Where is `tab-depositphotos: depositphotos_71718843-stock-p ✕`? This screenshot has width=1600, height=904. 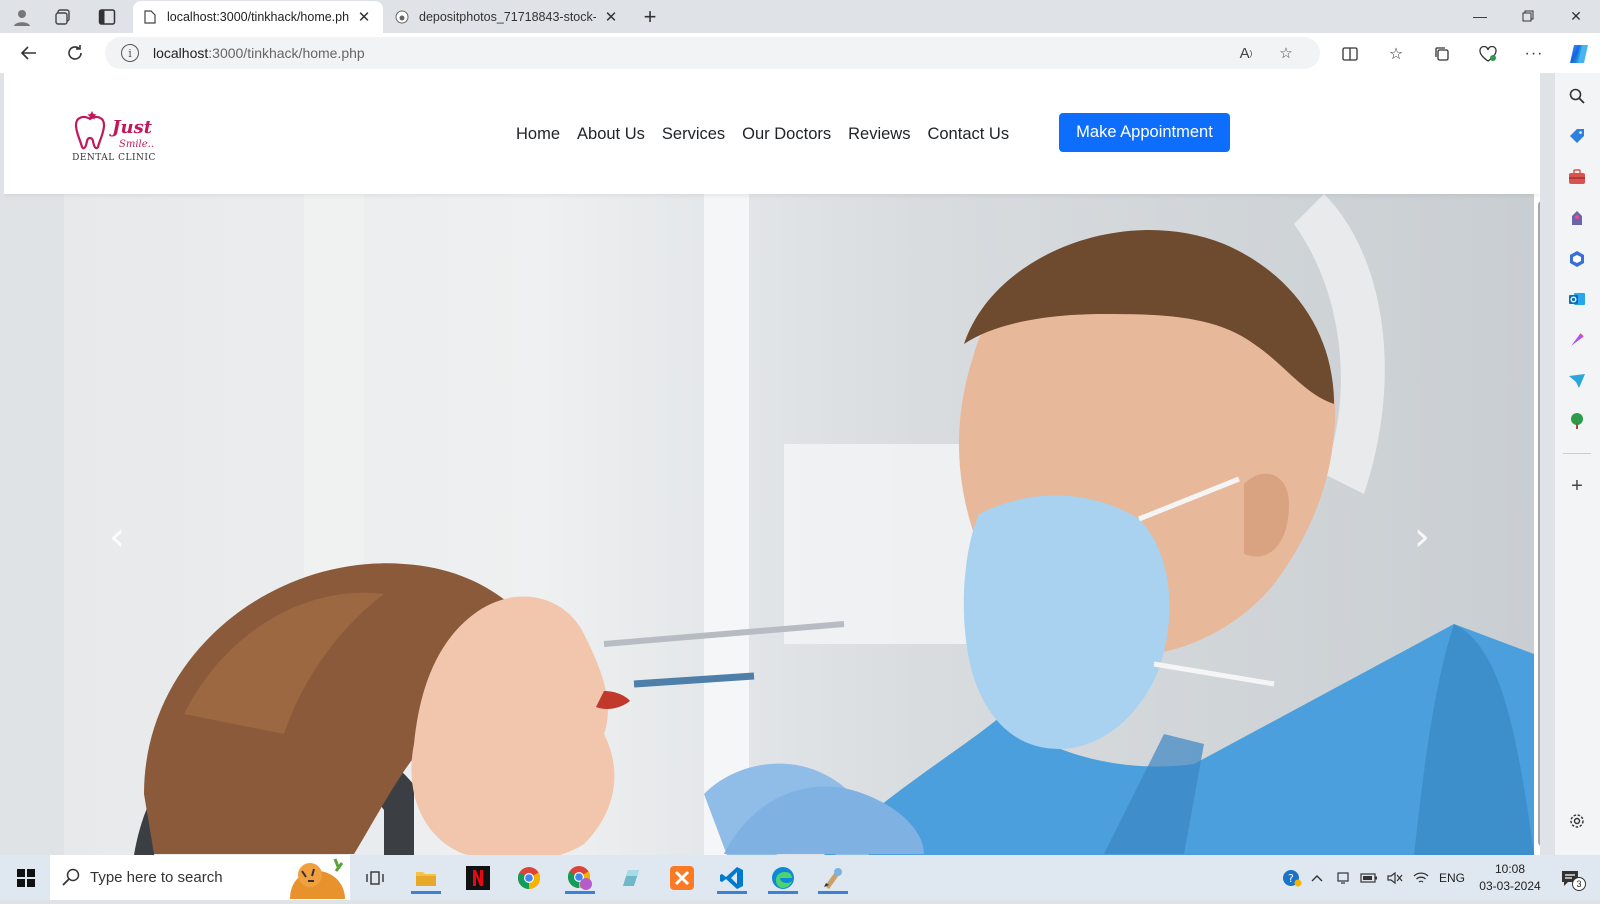
tab-depositphotos: depositphotos_71718843-stock-p ✕ is located at coordinates (507, 17).